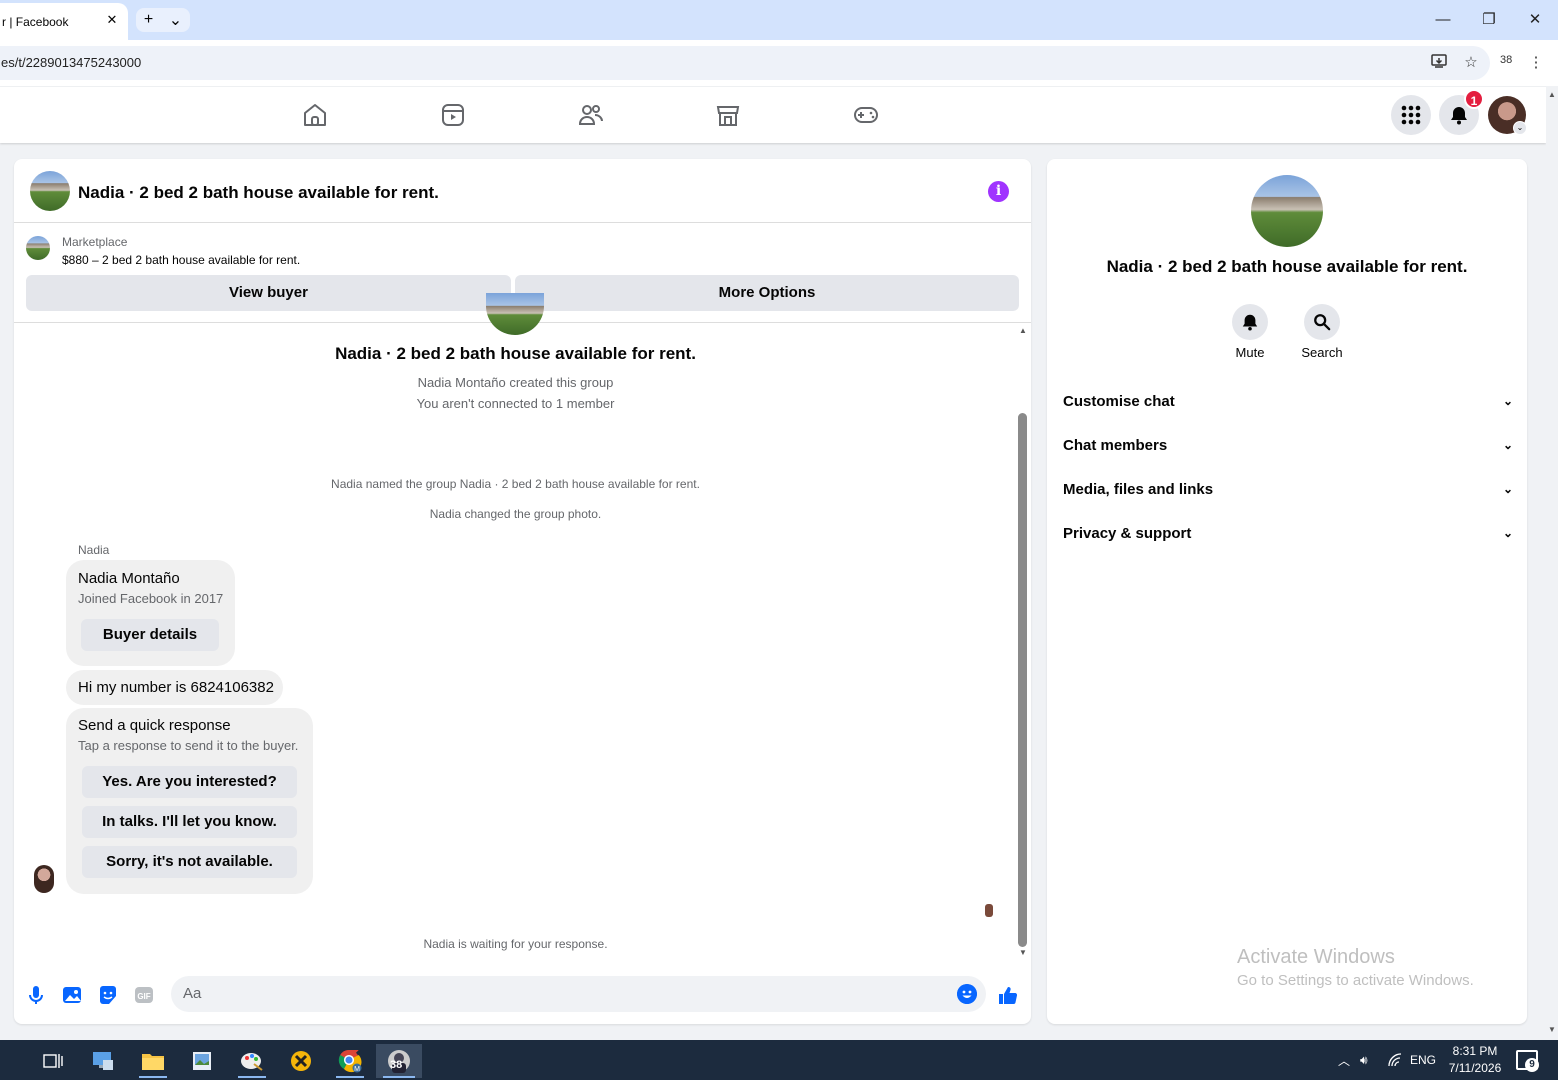  I want to click on url-field: es/t/2289013475243000, so click(745, 63).